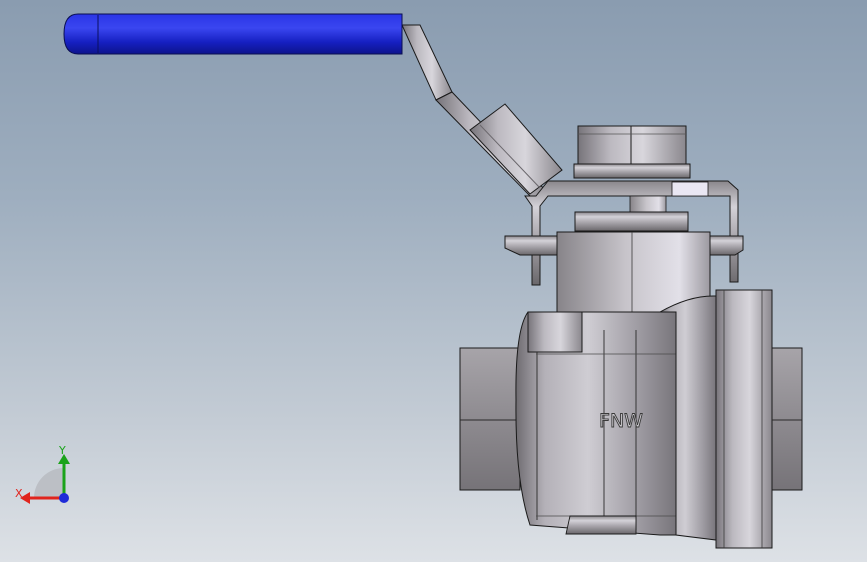  What do you see at coordinates (233, 34) in the screenshot?
I see `handle-grip` at bounding box center [233, 34].